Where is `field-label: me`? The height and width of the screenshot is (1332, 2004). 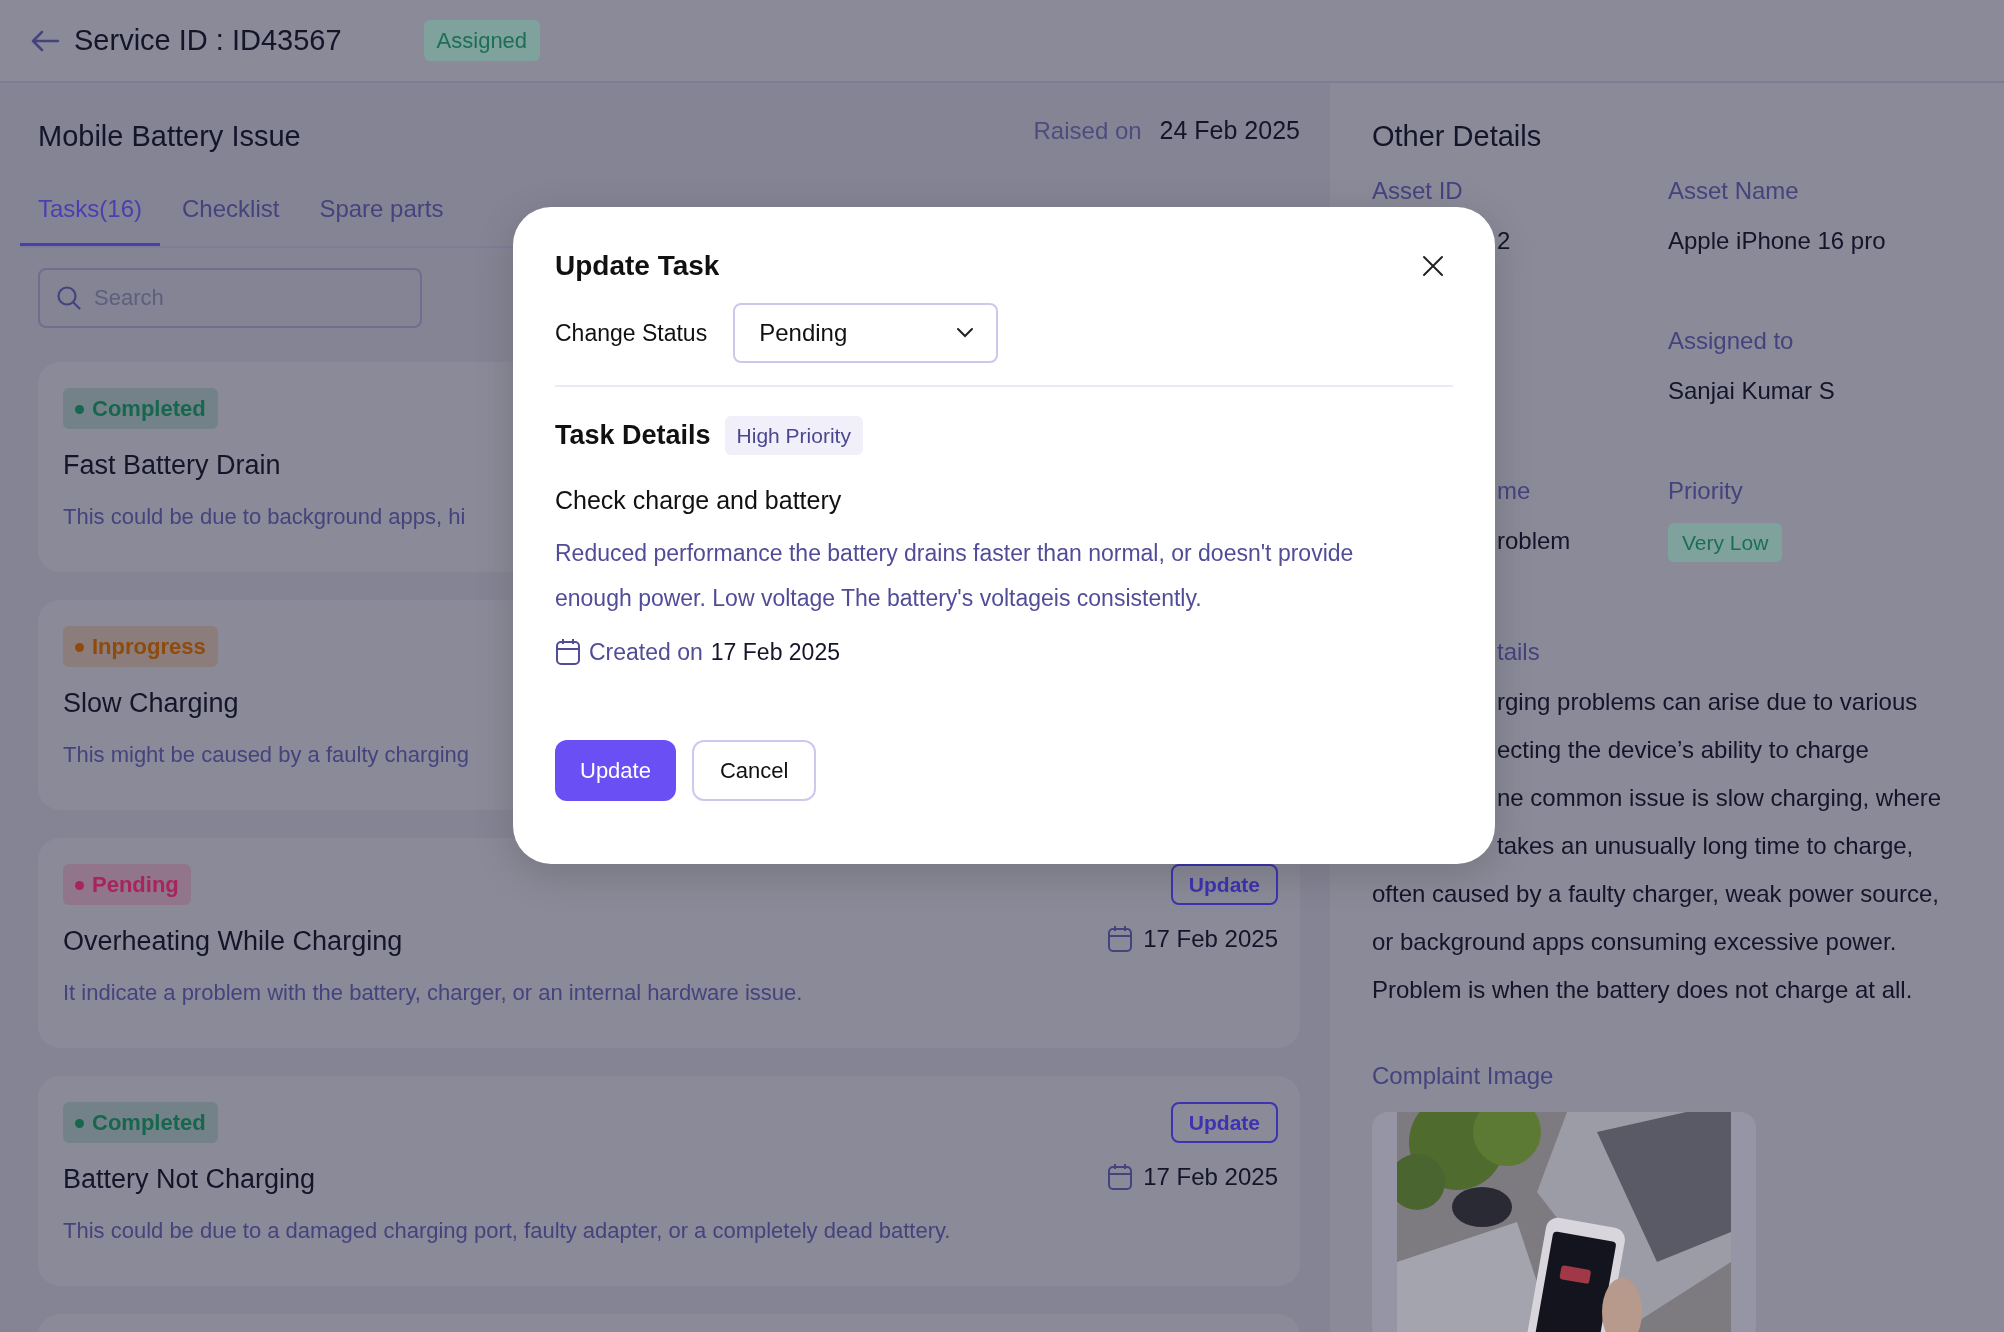 field-label: me is located at coordinates (1514, 490).